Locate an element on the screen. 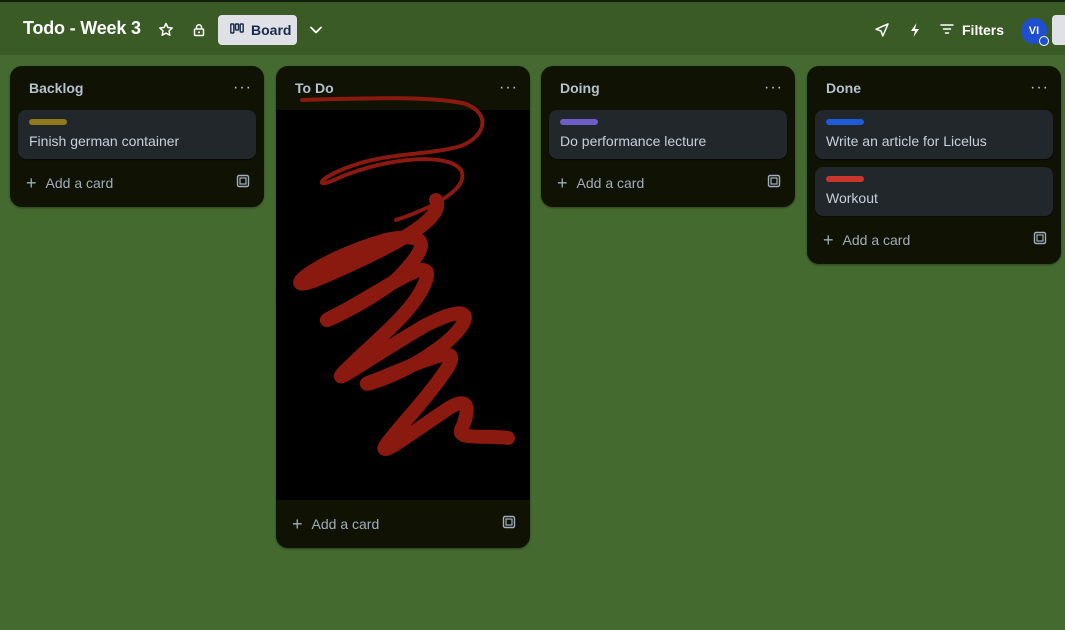 The image size is (1065, 630). filters-label: Filters is located at coordinates (983, 30).